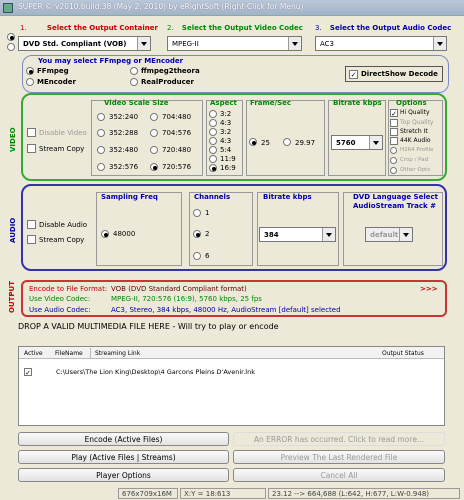 The height and width of the screenshot is (500, 464). Describe the element at coordinates (394, 123) in the screenshot. I see `top-quality-checkbox` at that location.